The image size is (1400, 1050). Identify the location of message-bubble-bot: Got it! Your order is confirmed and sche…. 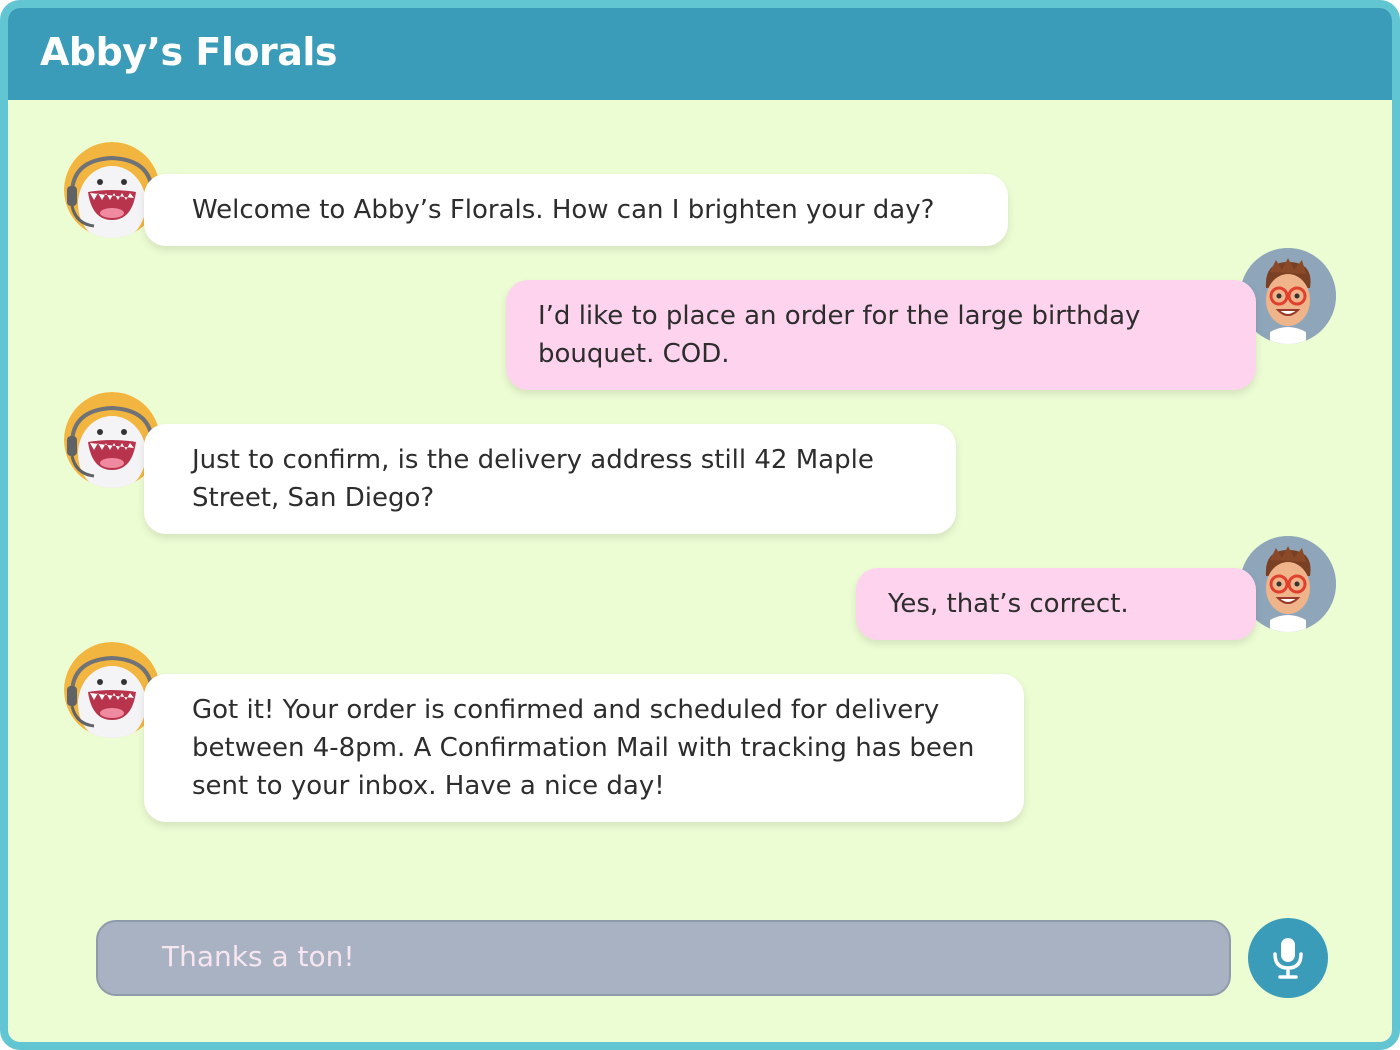
(584, 748).